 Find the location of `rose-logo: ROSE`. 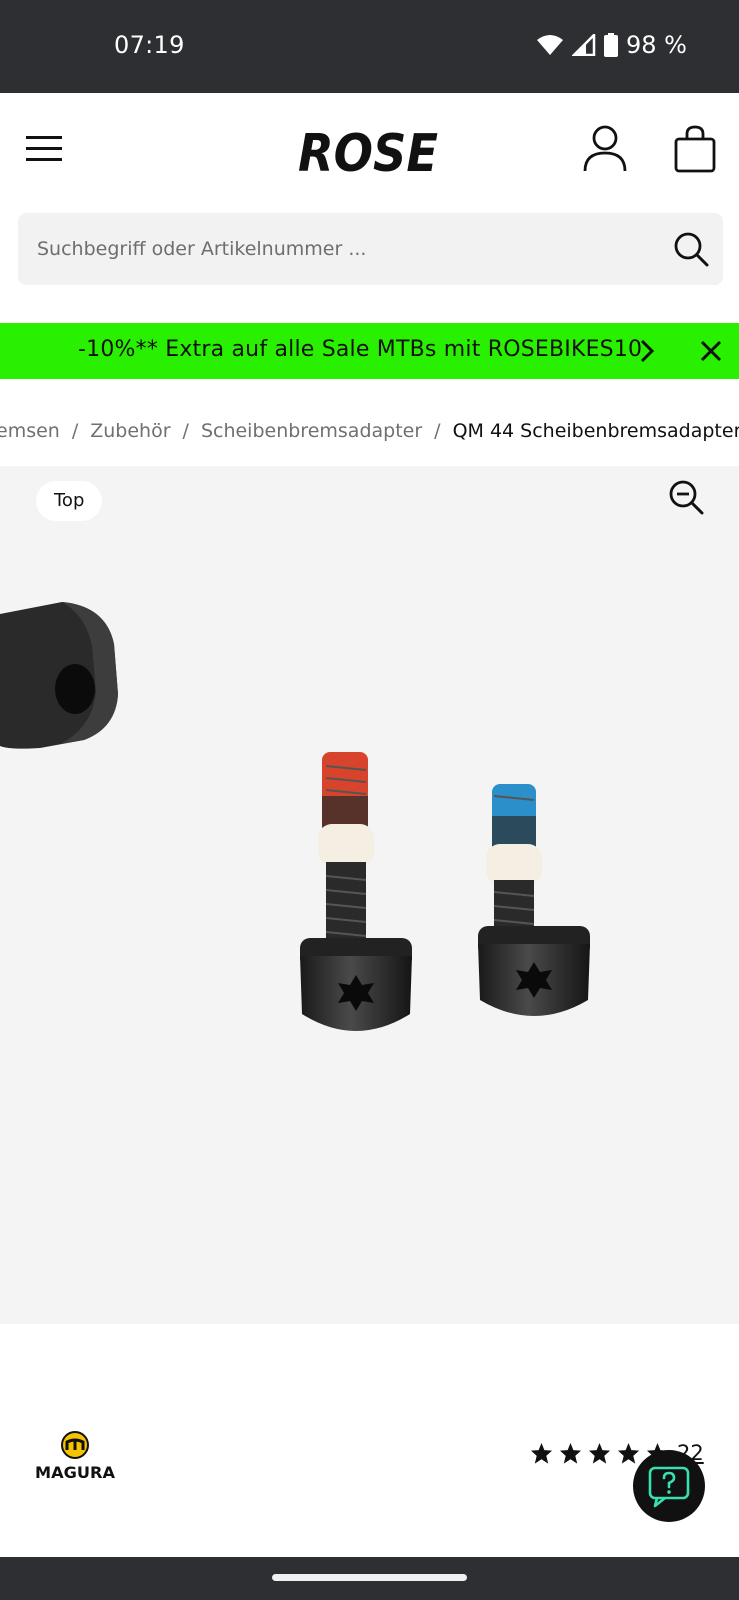

rose-logo: ROSE is located at coordinates (368, 153).